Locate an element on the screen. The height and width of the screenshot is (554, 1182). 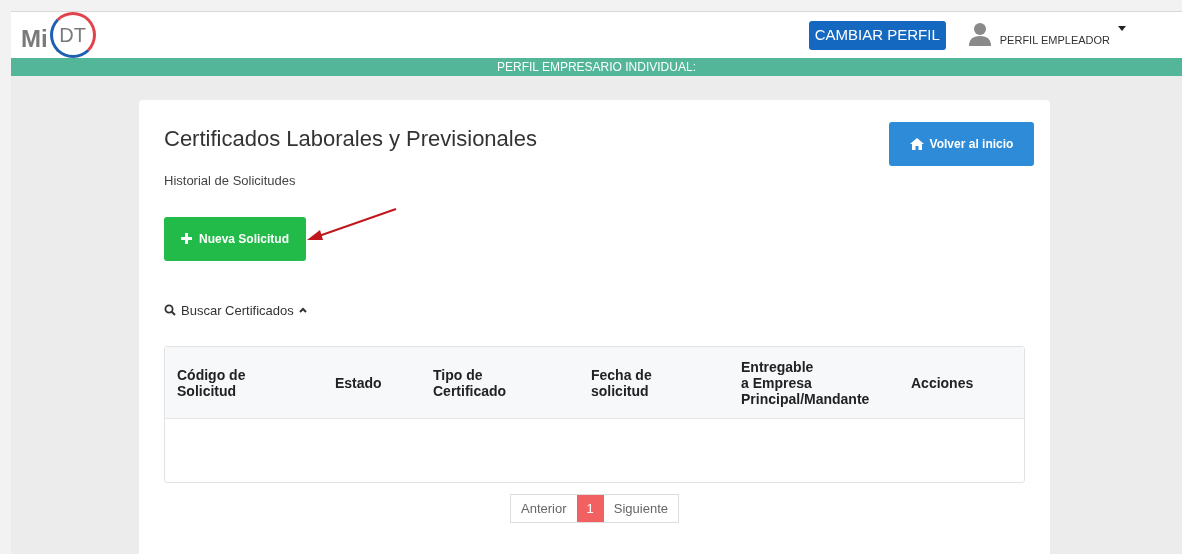
column-header: Tipo de Certificado is located at coordinates (470, 382).